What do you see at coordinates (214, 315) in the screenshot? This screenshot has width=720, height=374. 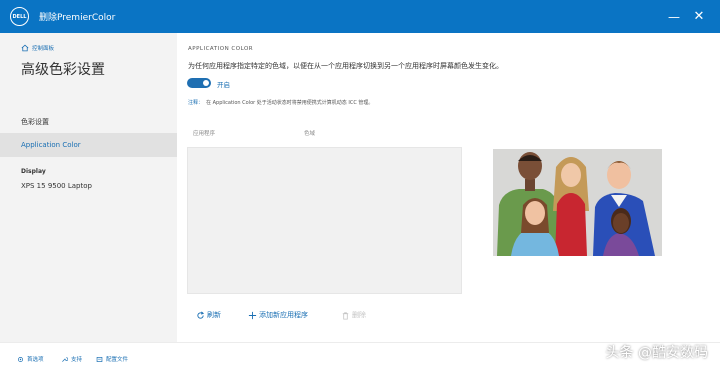 I see `refresh-label: 刷新` at bounding box center [214, 315].